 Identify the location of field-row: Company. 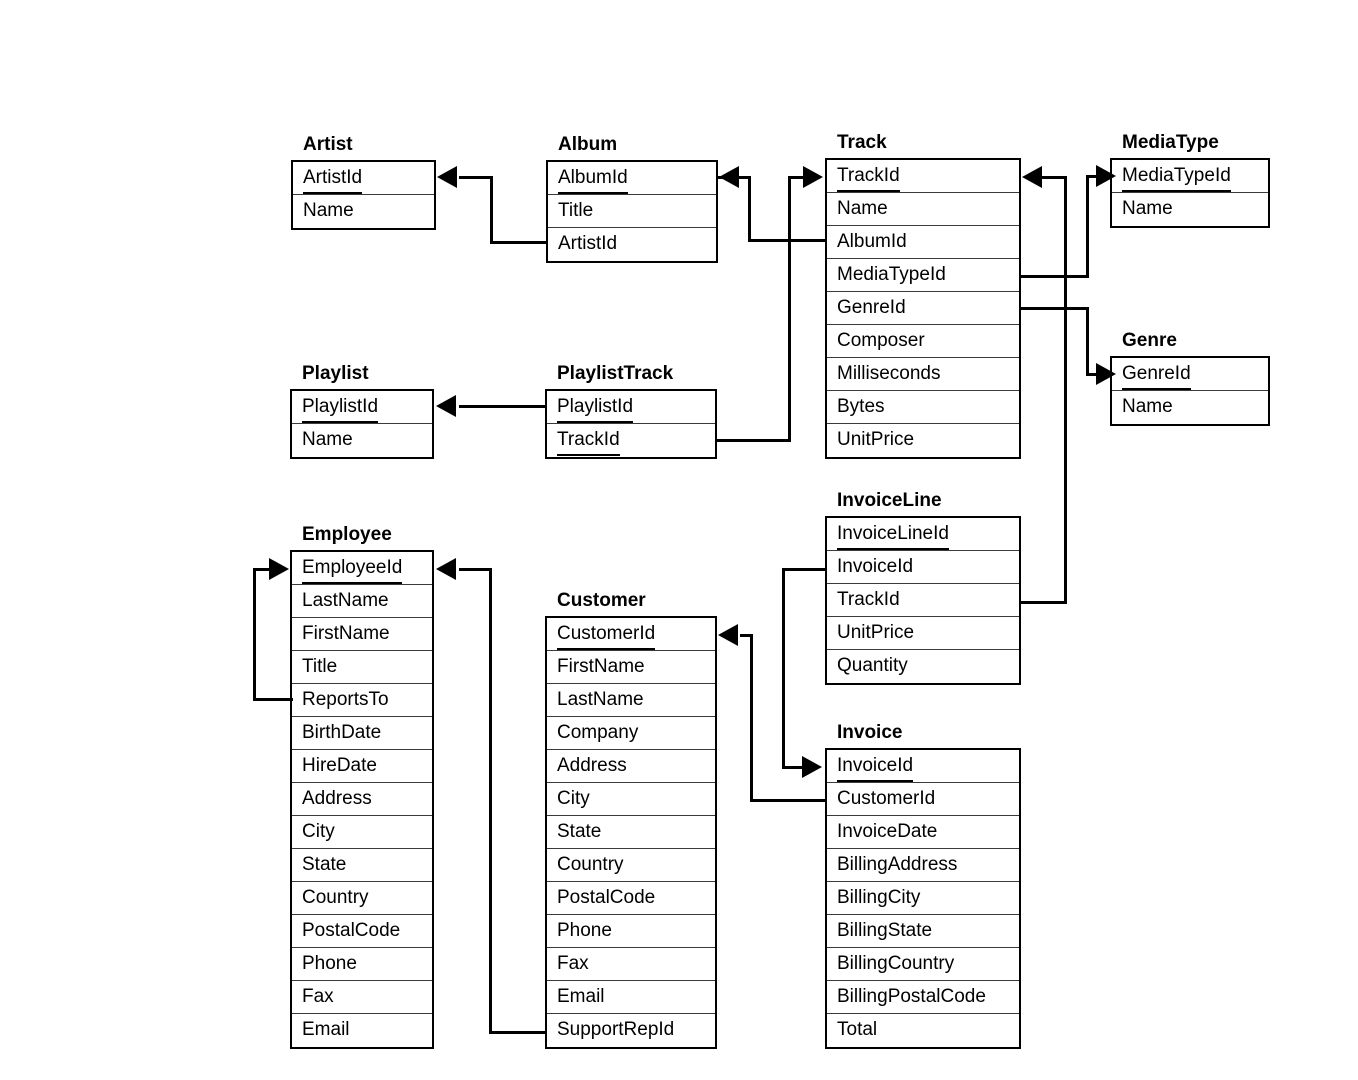
(631, 733).